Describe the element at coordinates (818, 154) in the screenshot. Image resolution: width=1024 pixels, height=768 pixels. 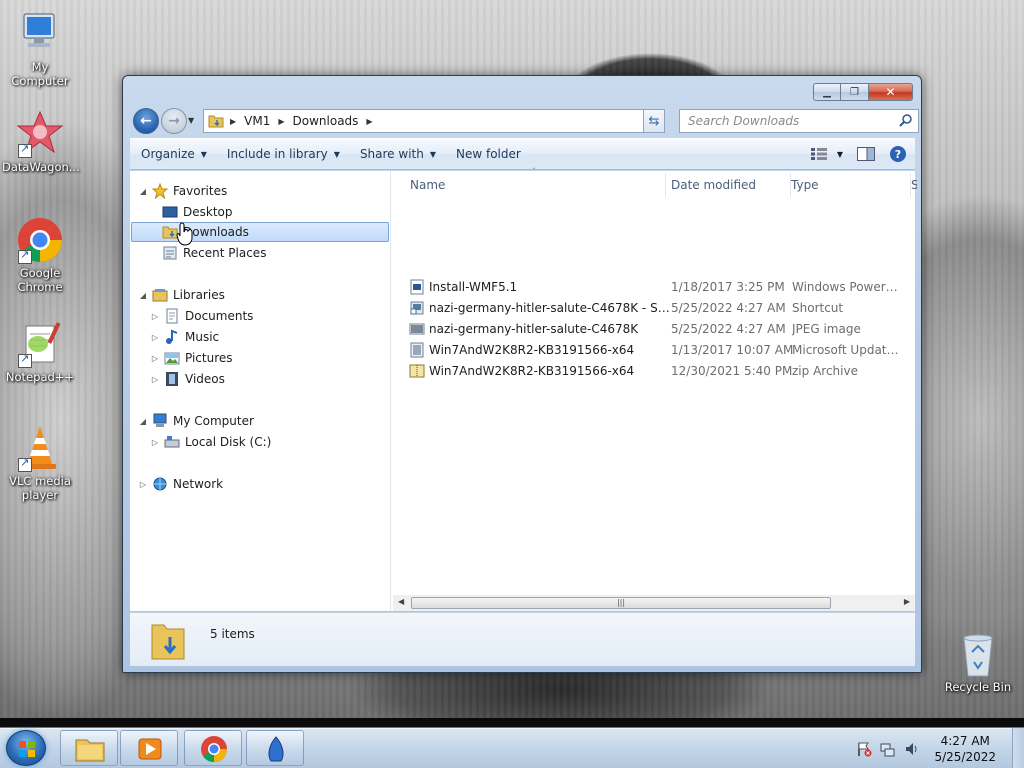
I see `details-view-icon` at that location.